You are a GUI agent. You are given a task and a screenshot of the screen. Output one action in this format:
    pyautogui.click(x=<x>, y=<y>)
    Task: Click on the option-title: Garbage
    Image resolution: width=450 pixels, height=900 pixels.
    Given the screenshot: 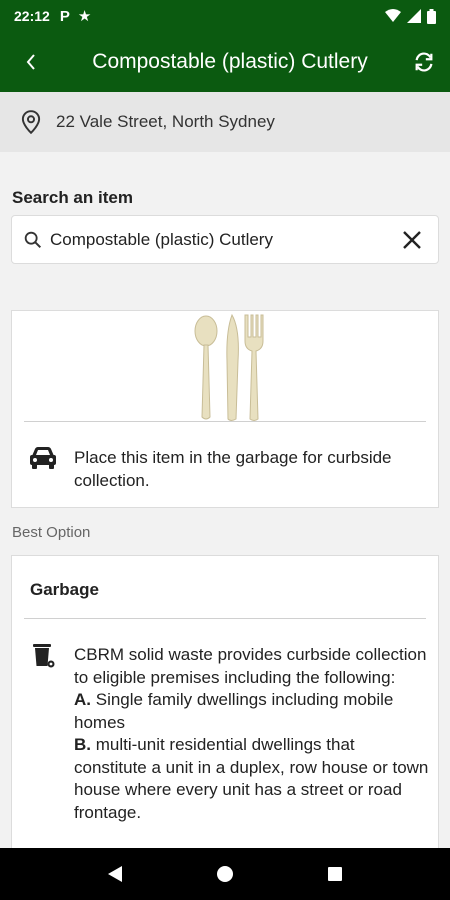 What is the action you would take?
    pyautogui.click(x=64, y=589)
    